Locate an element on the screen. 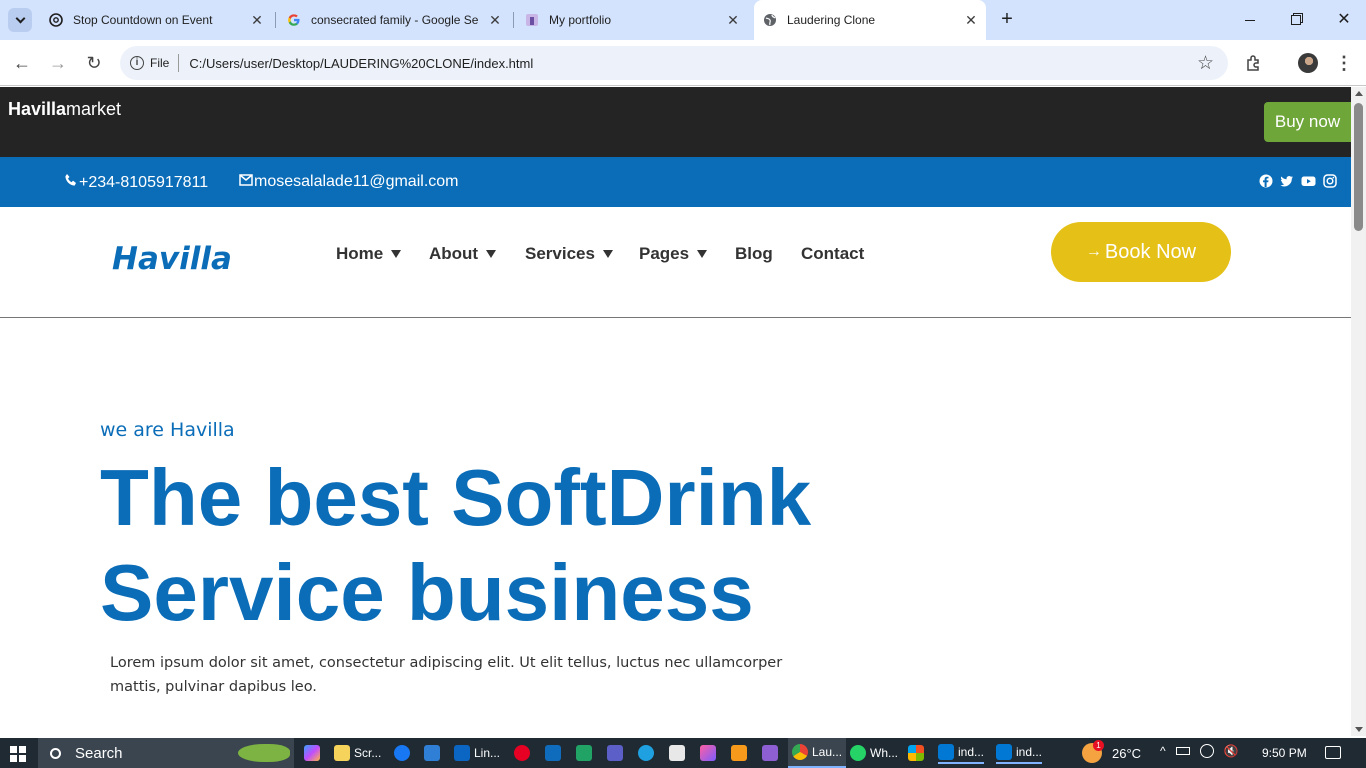 The height and width of the screenshot is (768, 1366). nav-contact: Contact is located at coordinates (832, 254).